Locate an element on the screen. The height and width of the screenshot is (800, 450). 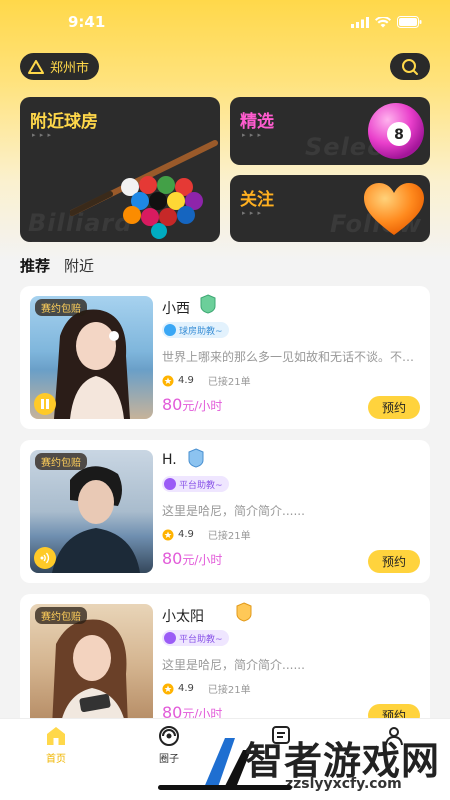
search-icon is located at coordinates (410, 66).